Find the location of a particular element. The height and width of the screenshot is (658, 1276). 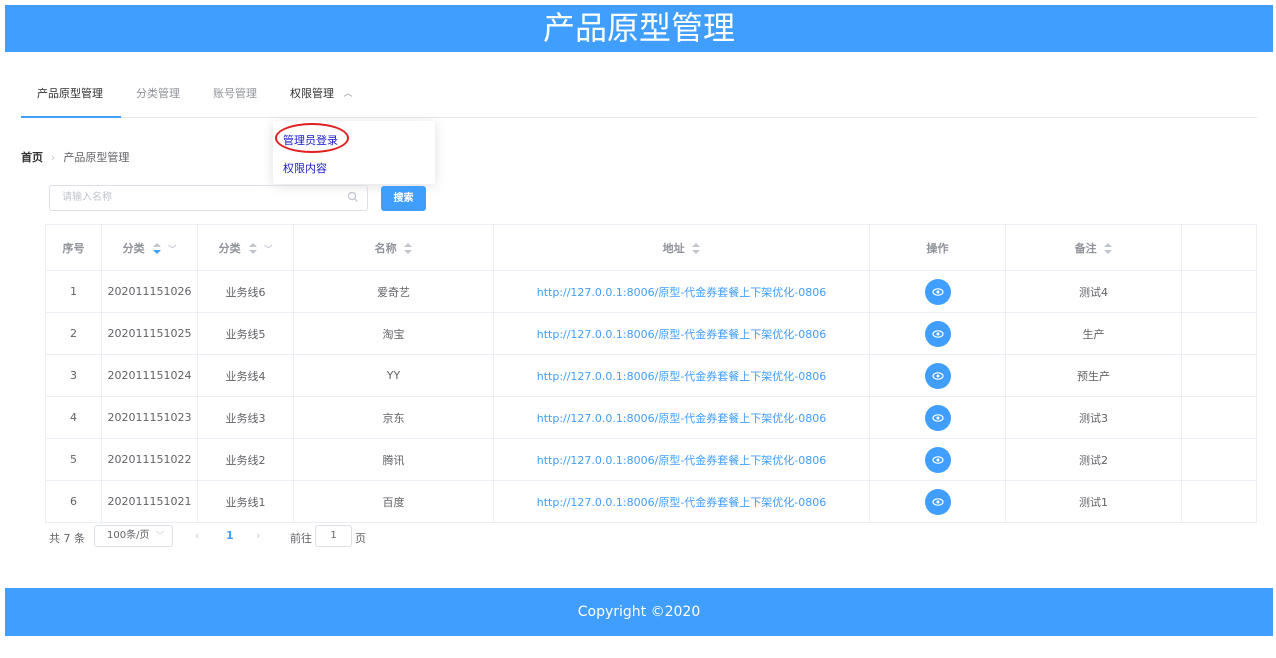

cell-note: 测试1 is located at coordinates (1093, 501).